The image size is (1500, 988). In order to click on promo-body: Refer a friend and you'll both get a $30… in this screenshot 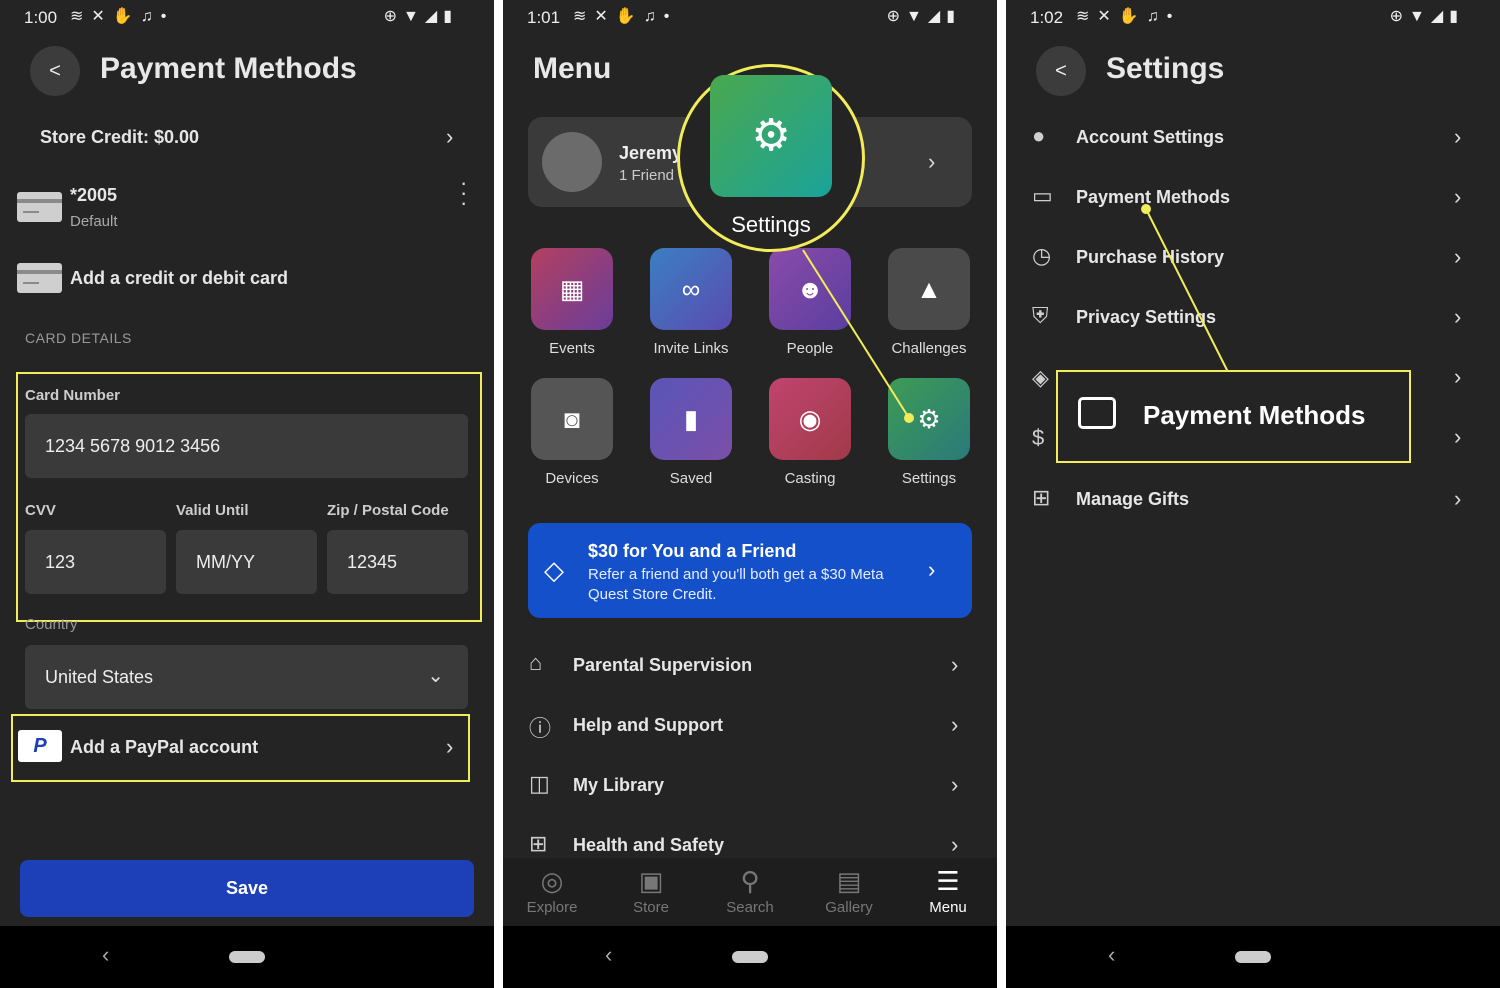, I will do `click(736, 584)`.